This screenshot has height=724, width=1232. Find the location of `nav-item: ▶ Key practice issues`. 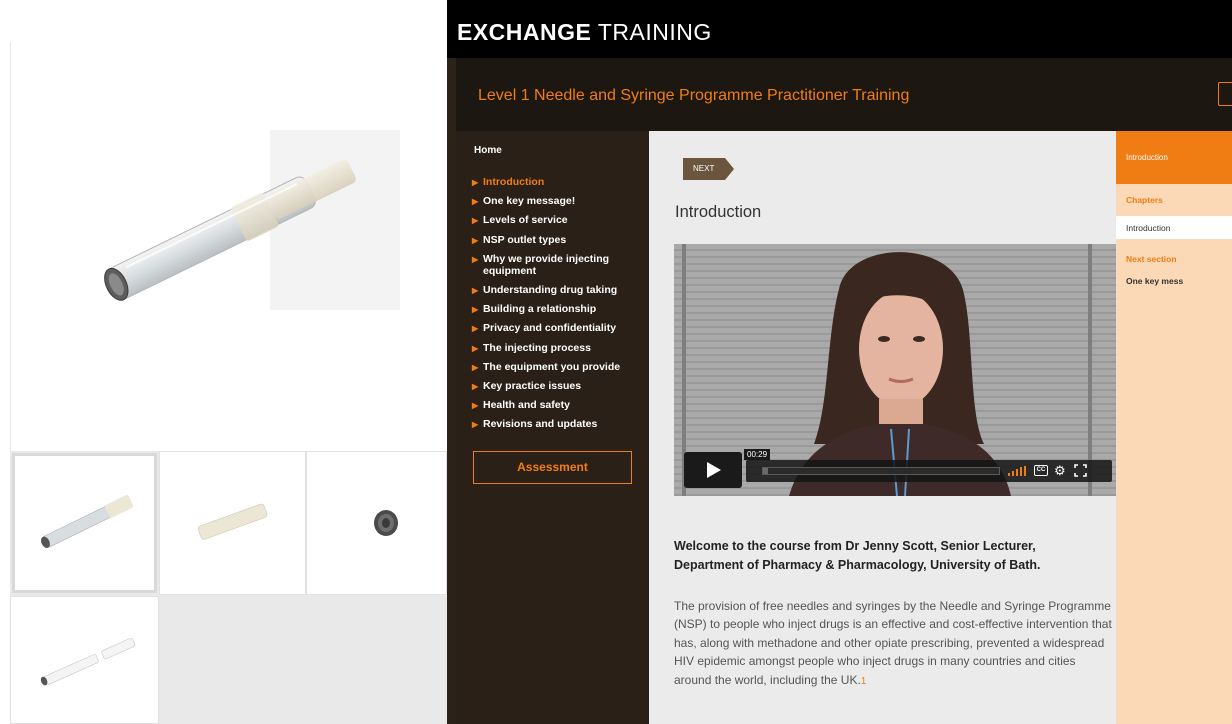

nav-item: ▶ Key practice issues is located at coordinates (559, 386).